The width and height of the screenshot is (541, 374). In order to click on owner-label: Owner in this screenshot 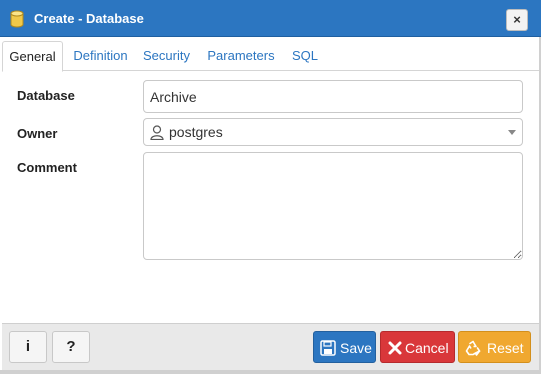, I will do `click(37, 133)`.